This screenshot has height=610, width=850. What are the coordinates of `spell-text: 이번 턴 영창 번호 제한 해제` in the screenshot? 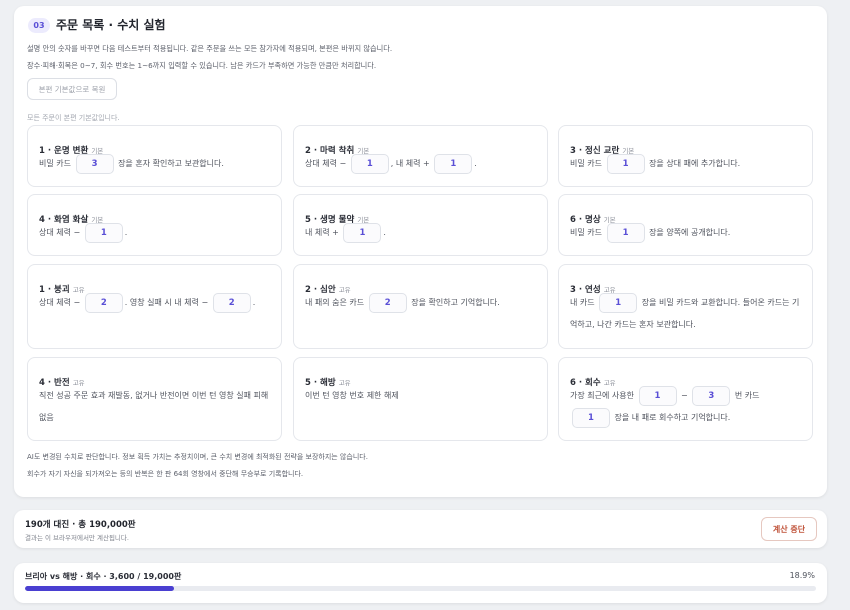 It's located at (352, 395).